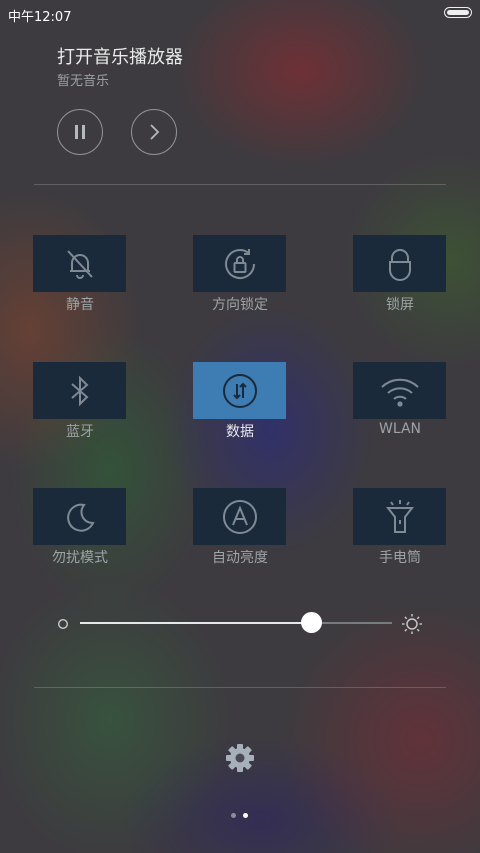 The image size is (480, 853). Describe the element at coordinates (400, 305) in the screenshot. I see `toggle-label: 锁屏` at that location.